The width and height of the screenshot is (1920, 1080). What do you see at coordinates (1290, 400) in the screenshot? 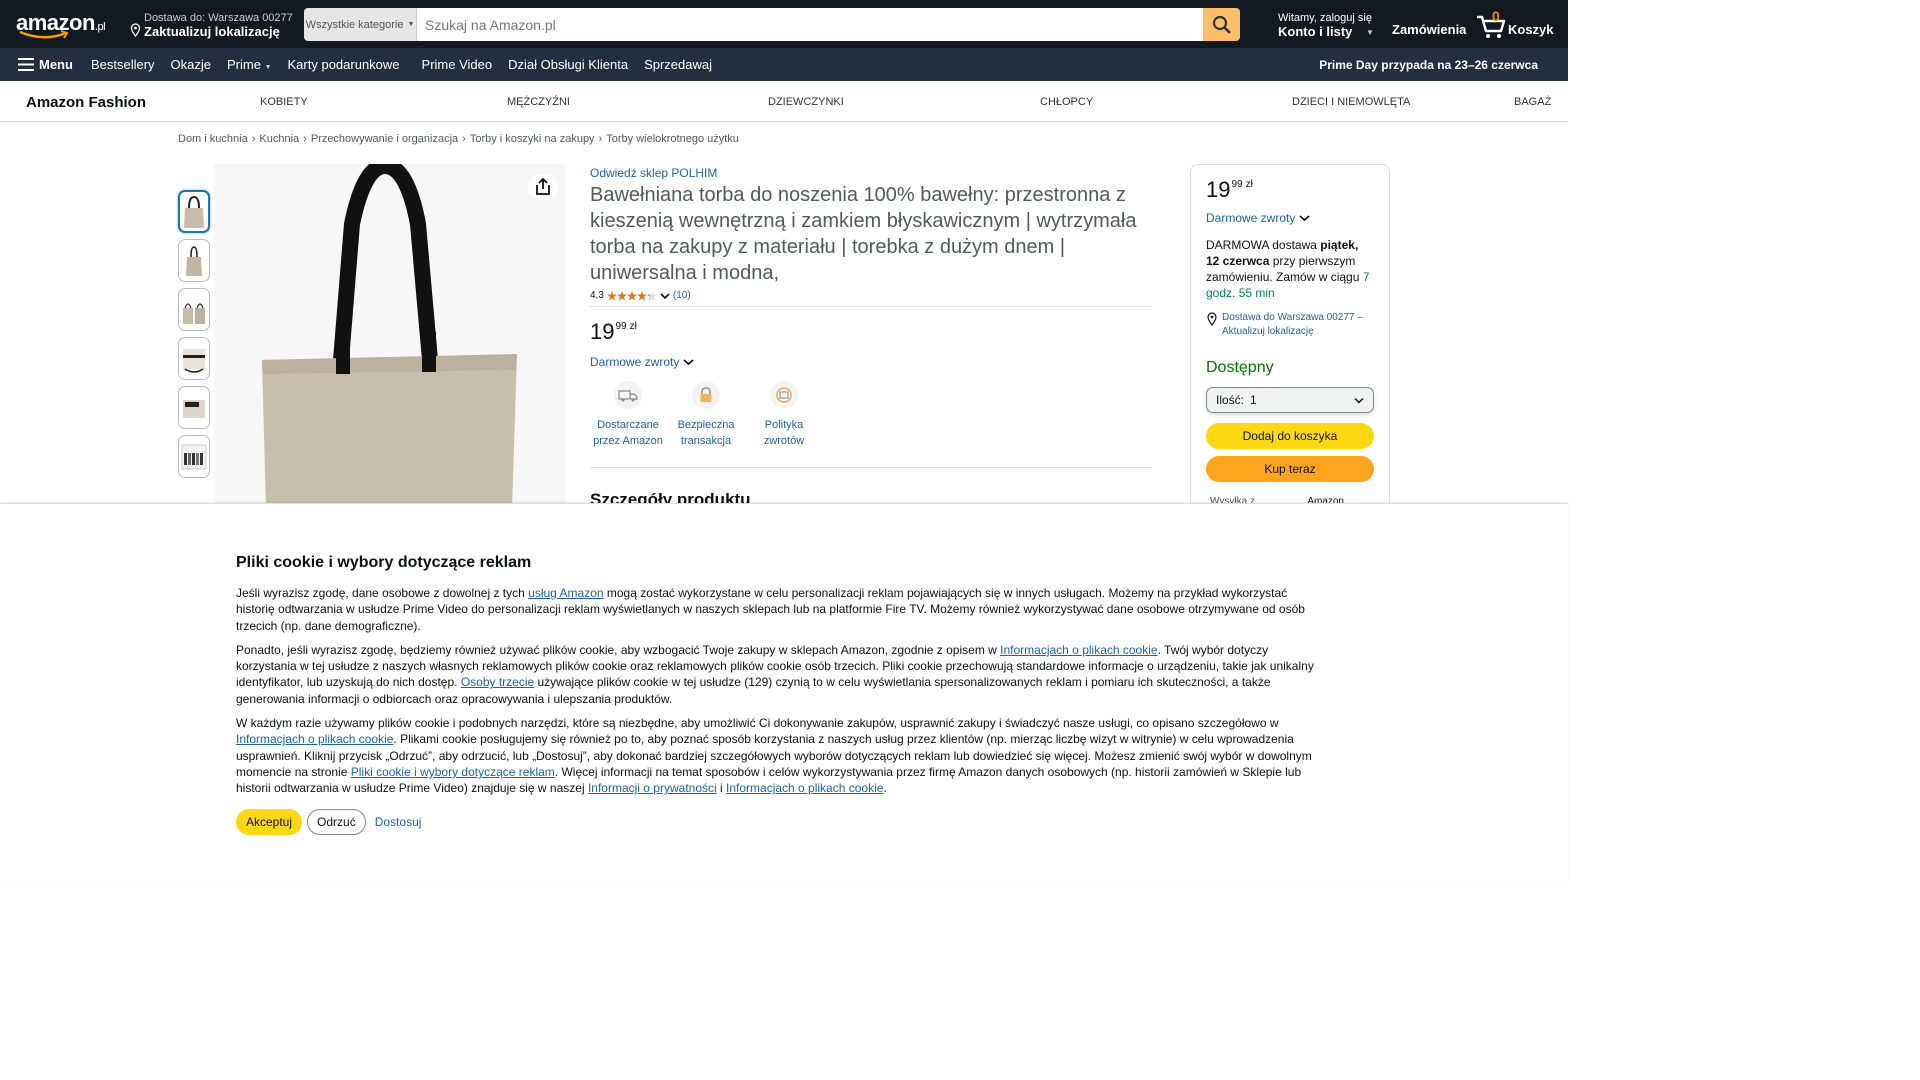
I see `quantity-select: Ilość: 1` at bounding box center [1290, 400].